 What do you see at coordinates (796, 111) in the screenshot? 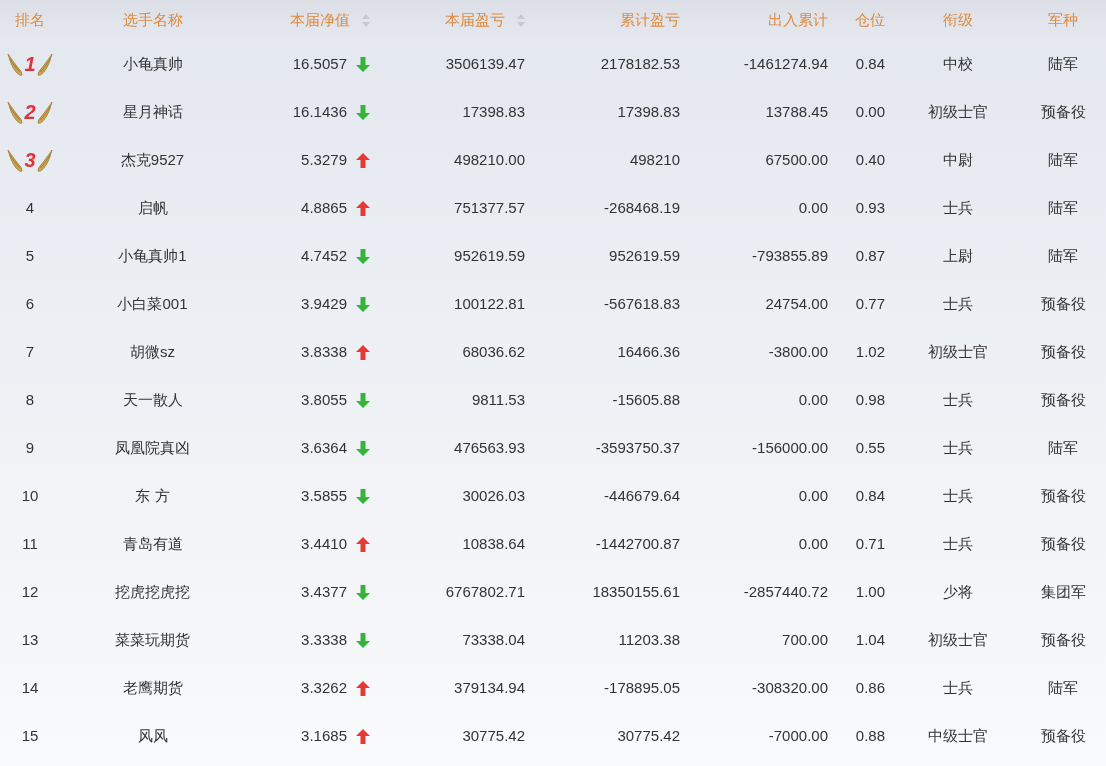
I see `cumulative-flow: 13788.45` at bounding box center [796, 111].